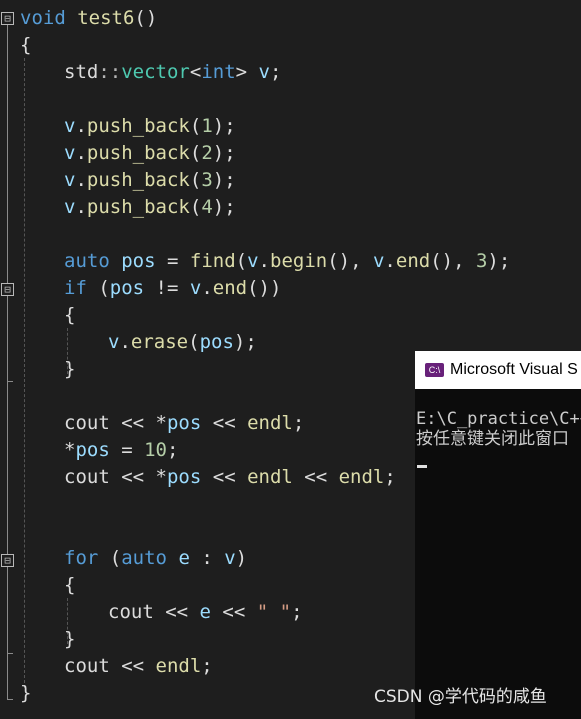 This screenshot has width=581, height=719. What do you see at coordinates (24, 373) in the screenshot?
I see `indent-guide` at bounding box center [24, 373].